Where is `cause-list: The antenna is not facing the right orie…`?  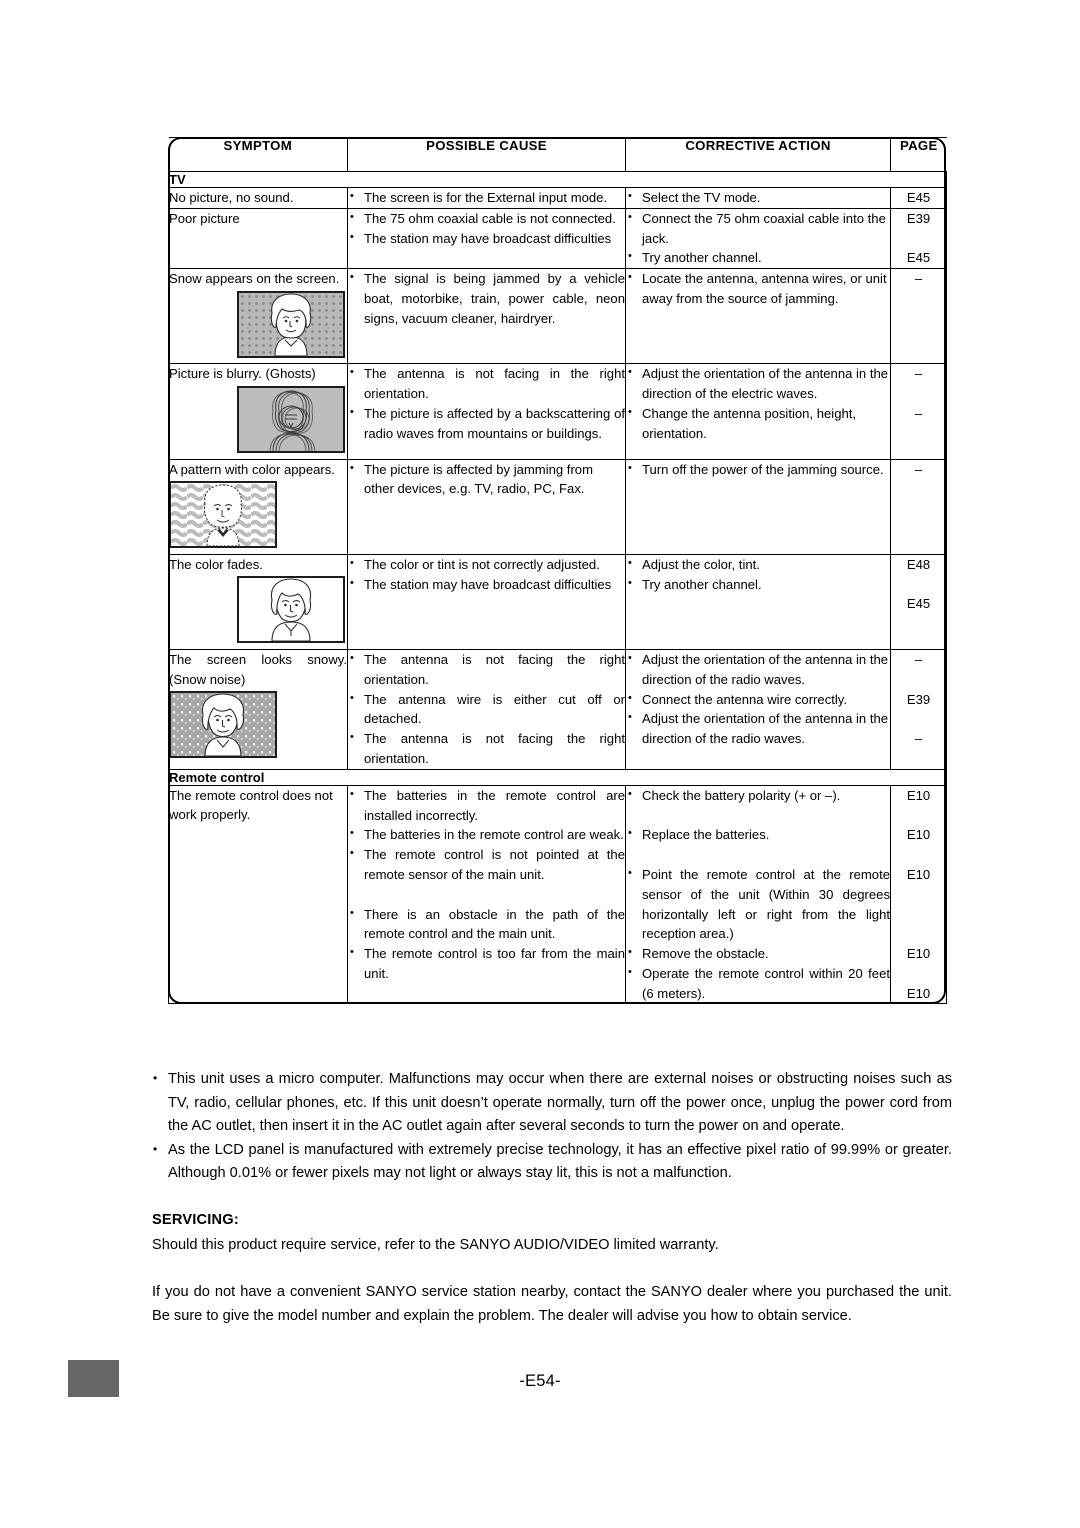
cause-list: The antenna is not facing the right orie… is located at coordinates (486, 709).